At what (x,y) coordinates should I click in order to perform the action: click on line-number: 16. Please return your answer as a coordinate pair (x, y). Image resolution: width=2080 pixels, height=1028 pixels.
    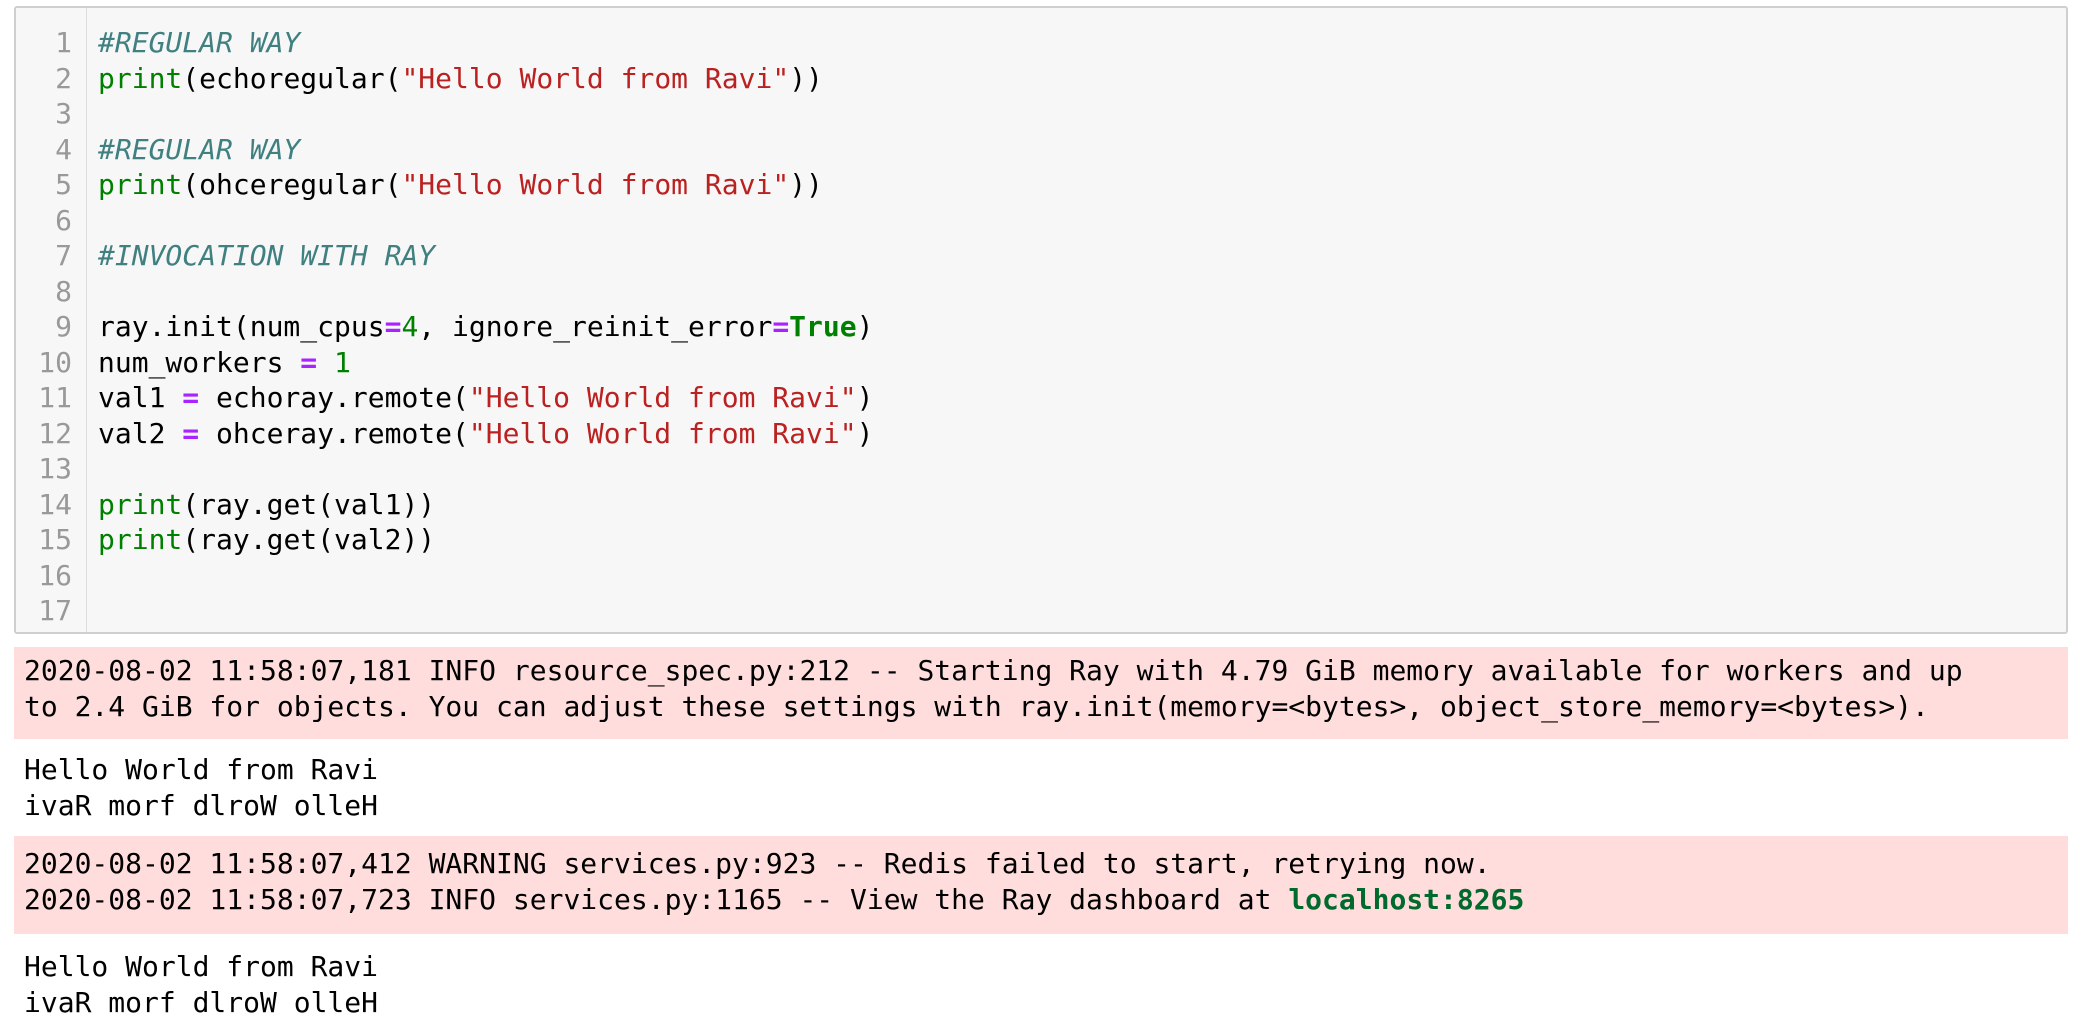
    Looking at the image, I should click on (55, 575).